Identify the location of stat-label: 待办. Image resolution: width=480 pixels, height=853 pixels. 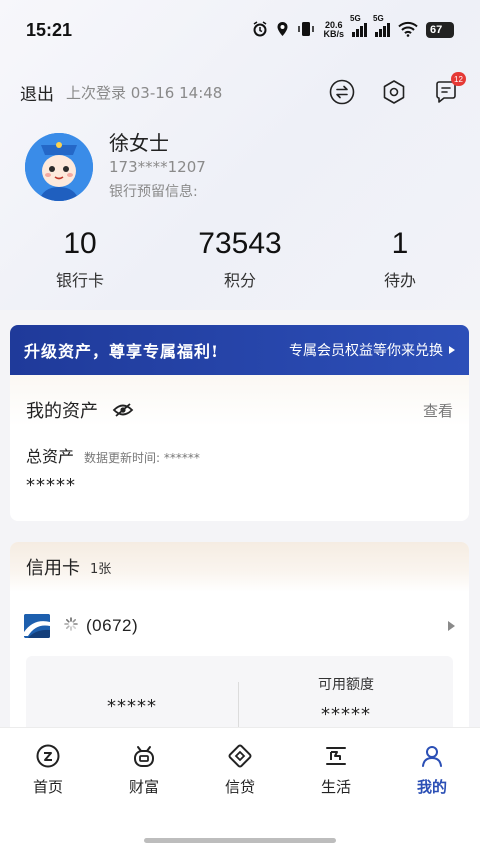
(399, 280).